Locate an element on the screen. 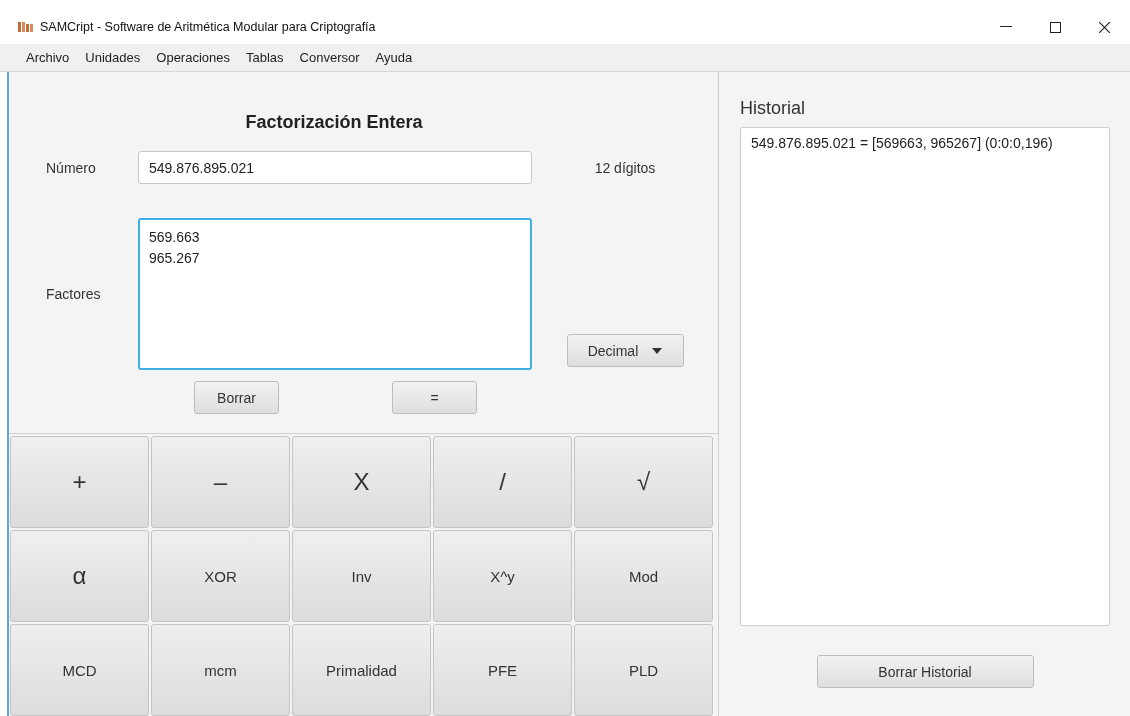 The width and height of the screenshot is (1130, 716). keypad-key: + is located at coordinates (79, 482).